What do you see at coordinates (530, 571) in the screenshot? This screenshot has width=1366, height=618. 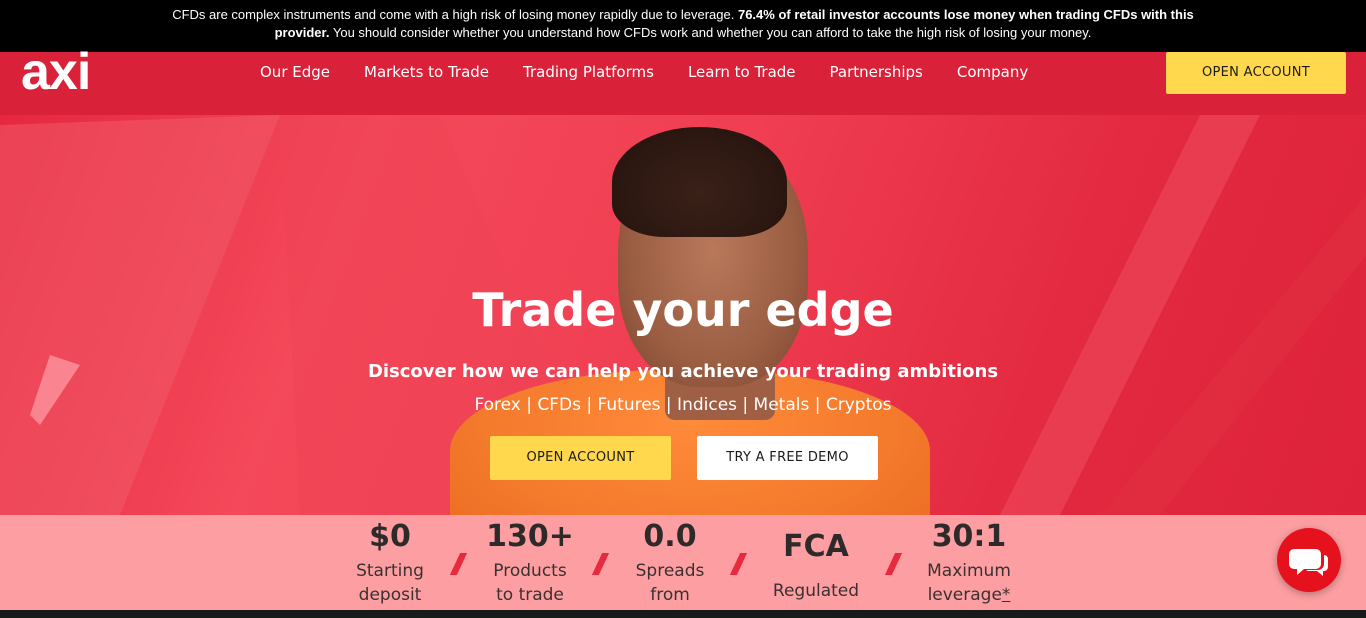 I see `stat-label: Products` at bounding box center [530, 571].